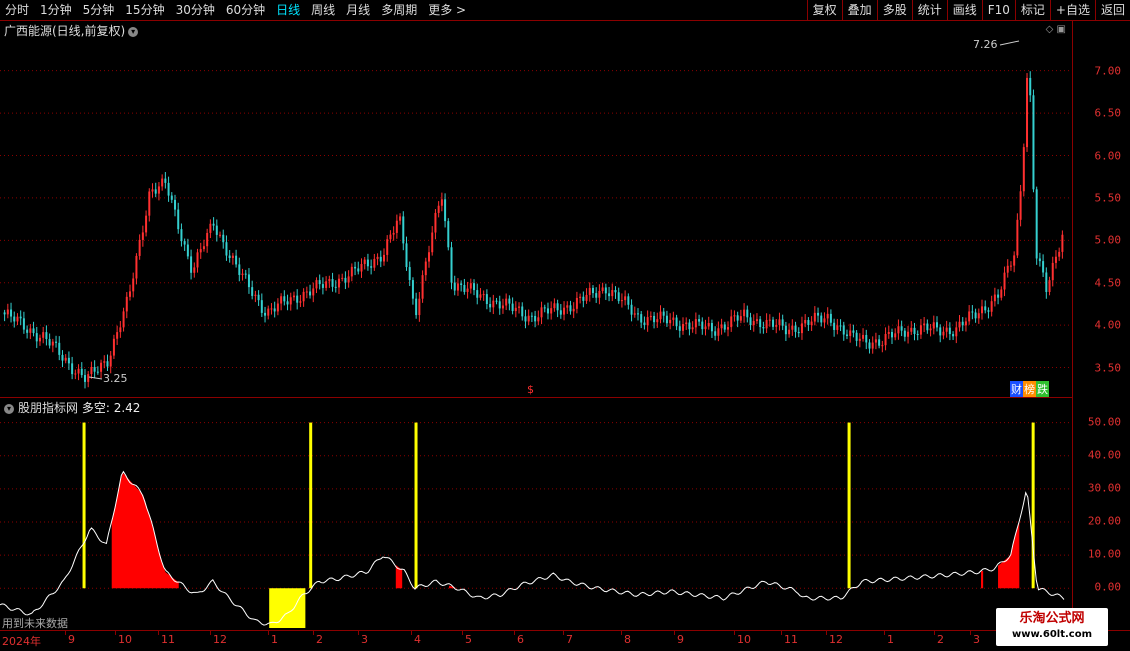 The height and width of the screenshot is (651, 1130). Describe the element at coordinates (1042, 389) in the screenshot. I see `badge-2: 跌` at that location.